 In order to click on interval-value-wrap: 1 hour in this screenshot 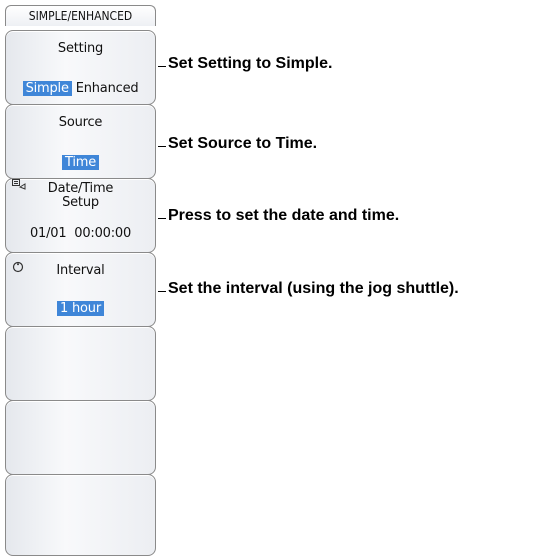, I will do `click(80, 308)`.